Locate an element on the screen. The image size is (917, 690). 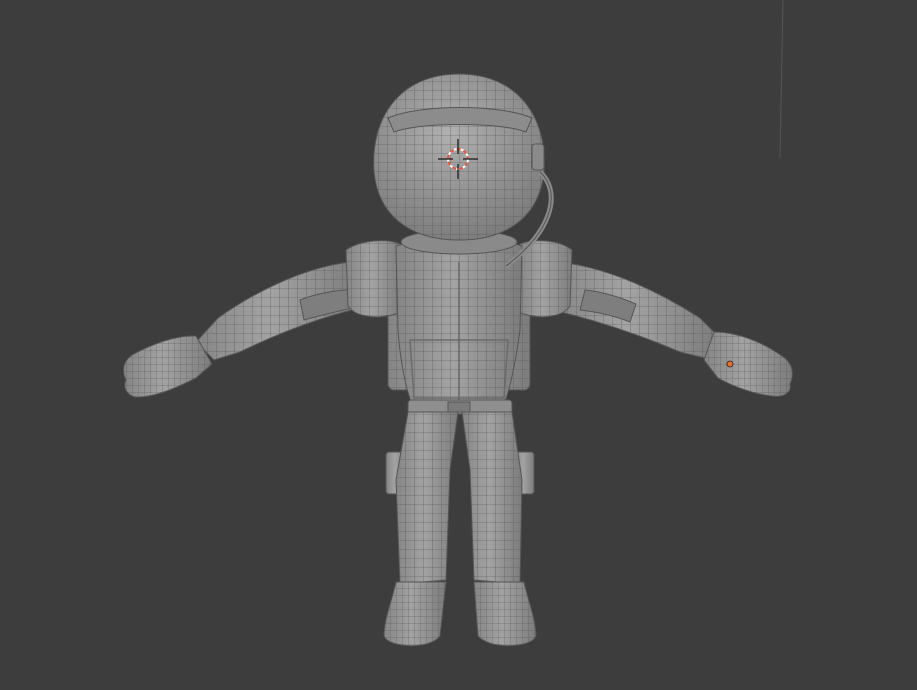
right-hand is located at coordinates (748, 364).